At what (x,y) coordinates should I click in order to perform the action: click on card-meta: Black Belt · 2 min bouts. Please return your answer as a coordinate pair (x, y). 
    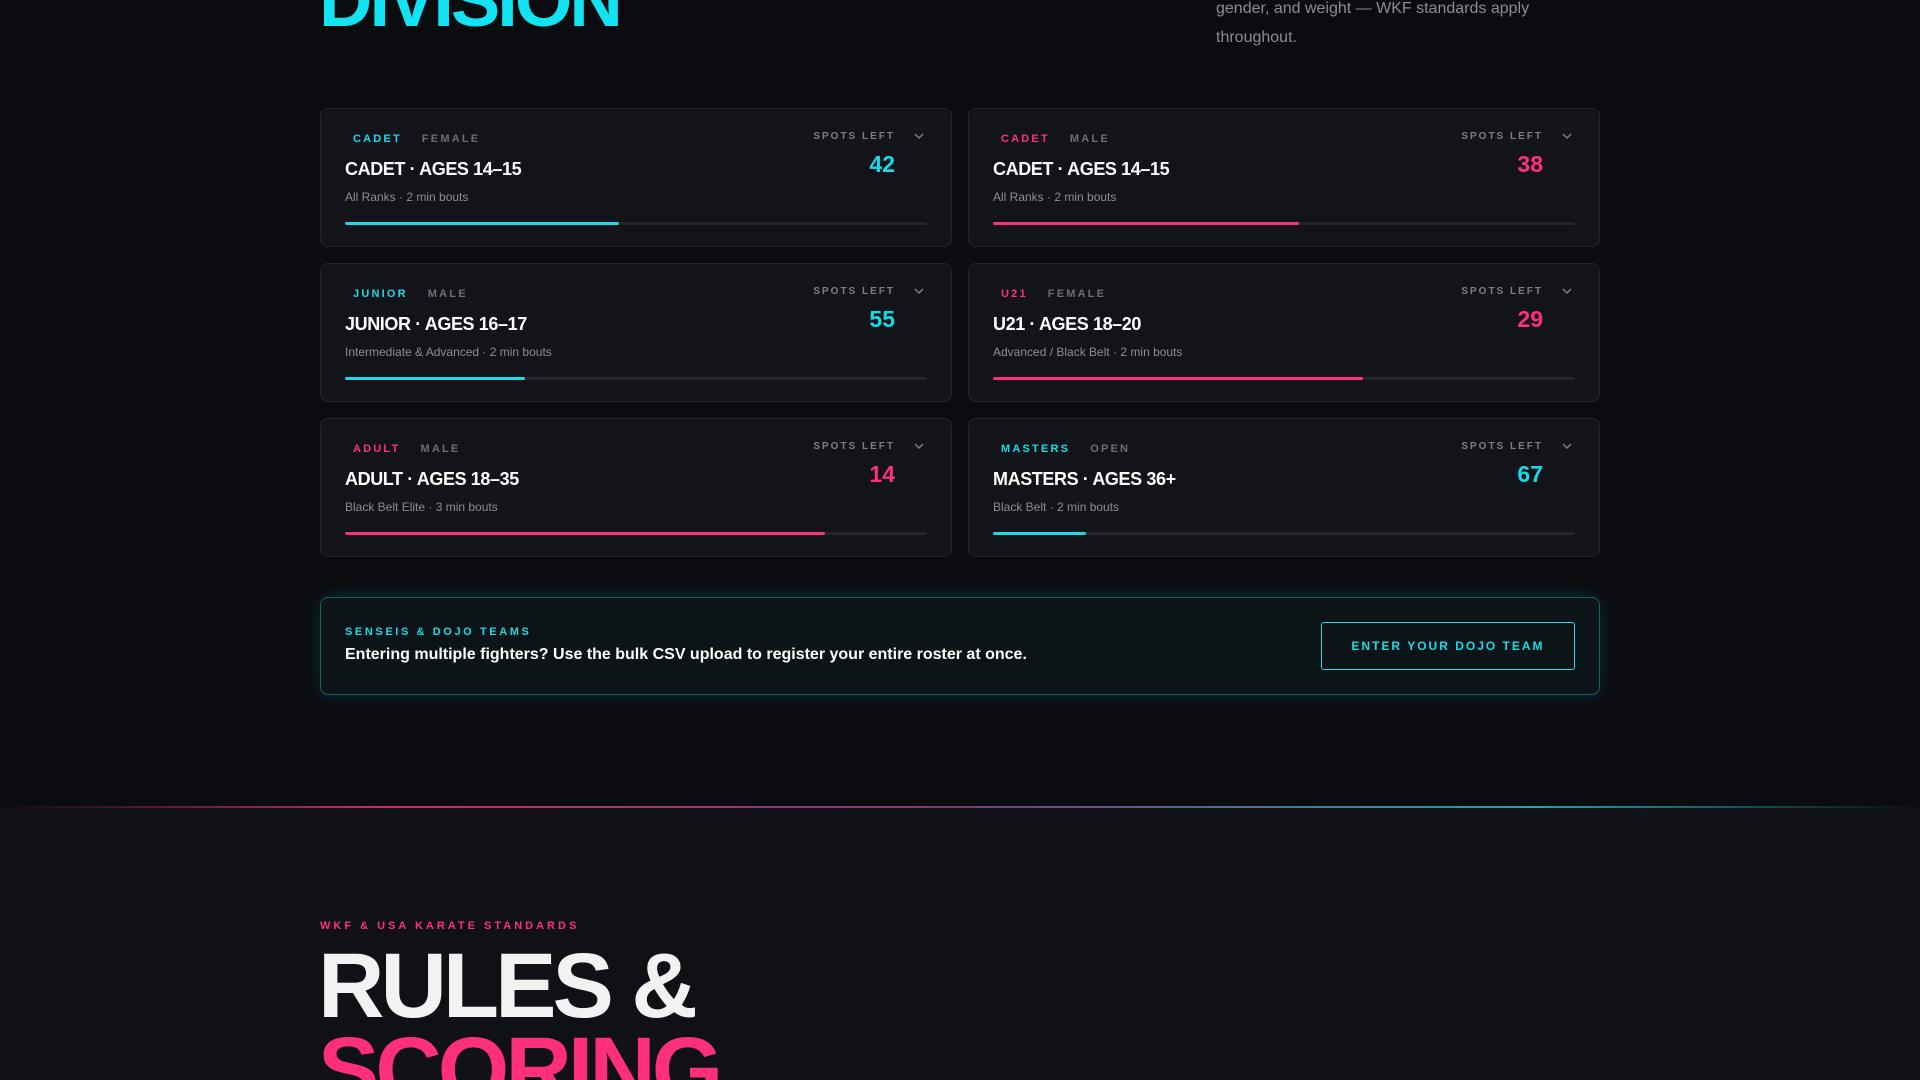
    Looking at the image, I should click on (1056, 507).